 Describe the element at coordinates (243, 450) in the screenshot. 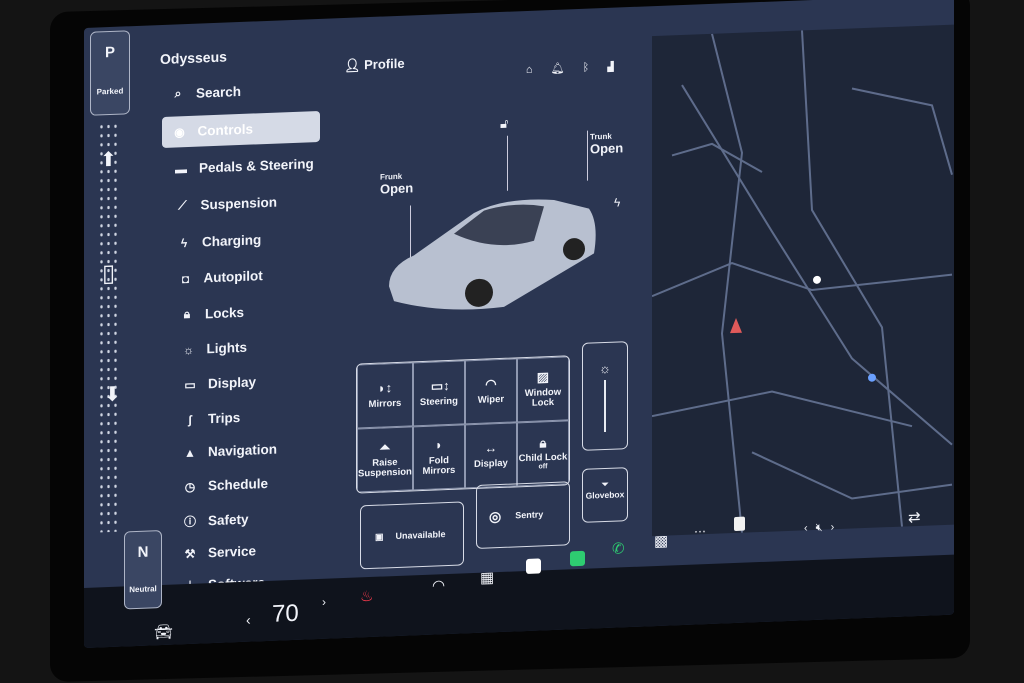

I see `sidebar-item-label: Navigation` at that location.